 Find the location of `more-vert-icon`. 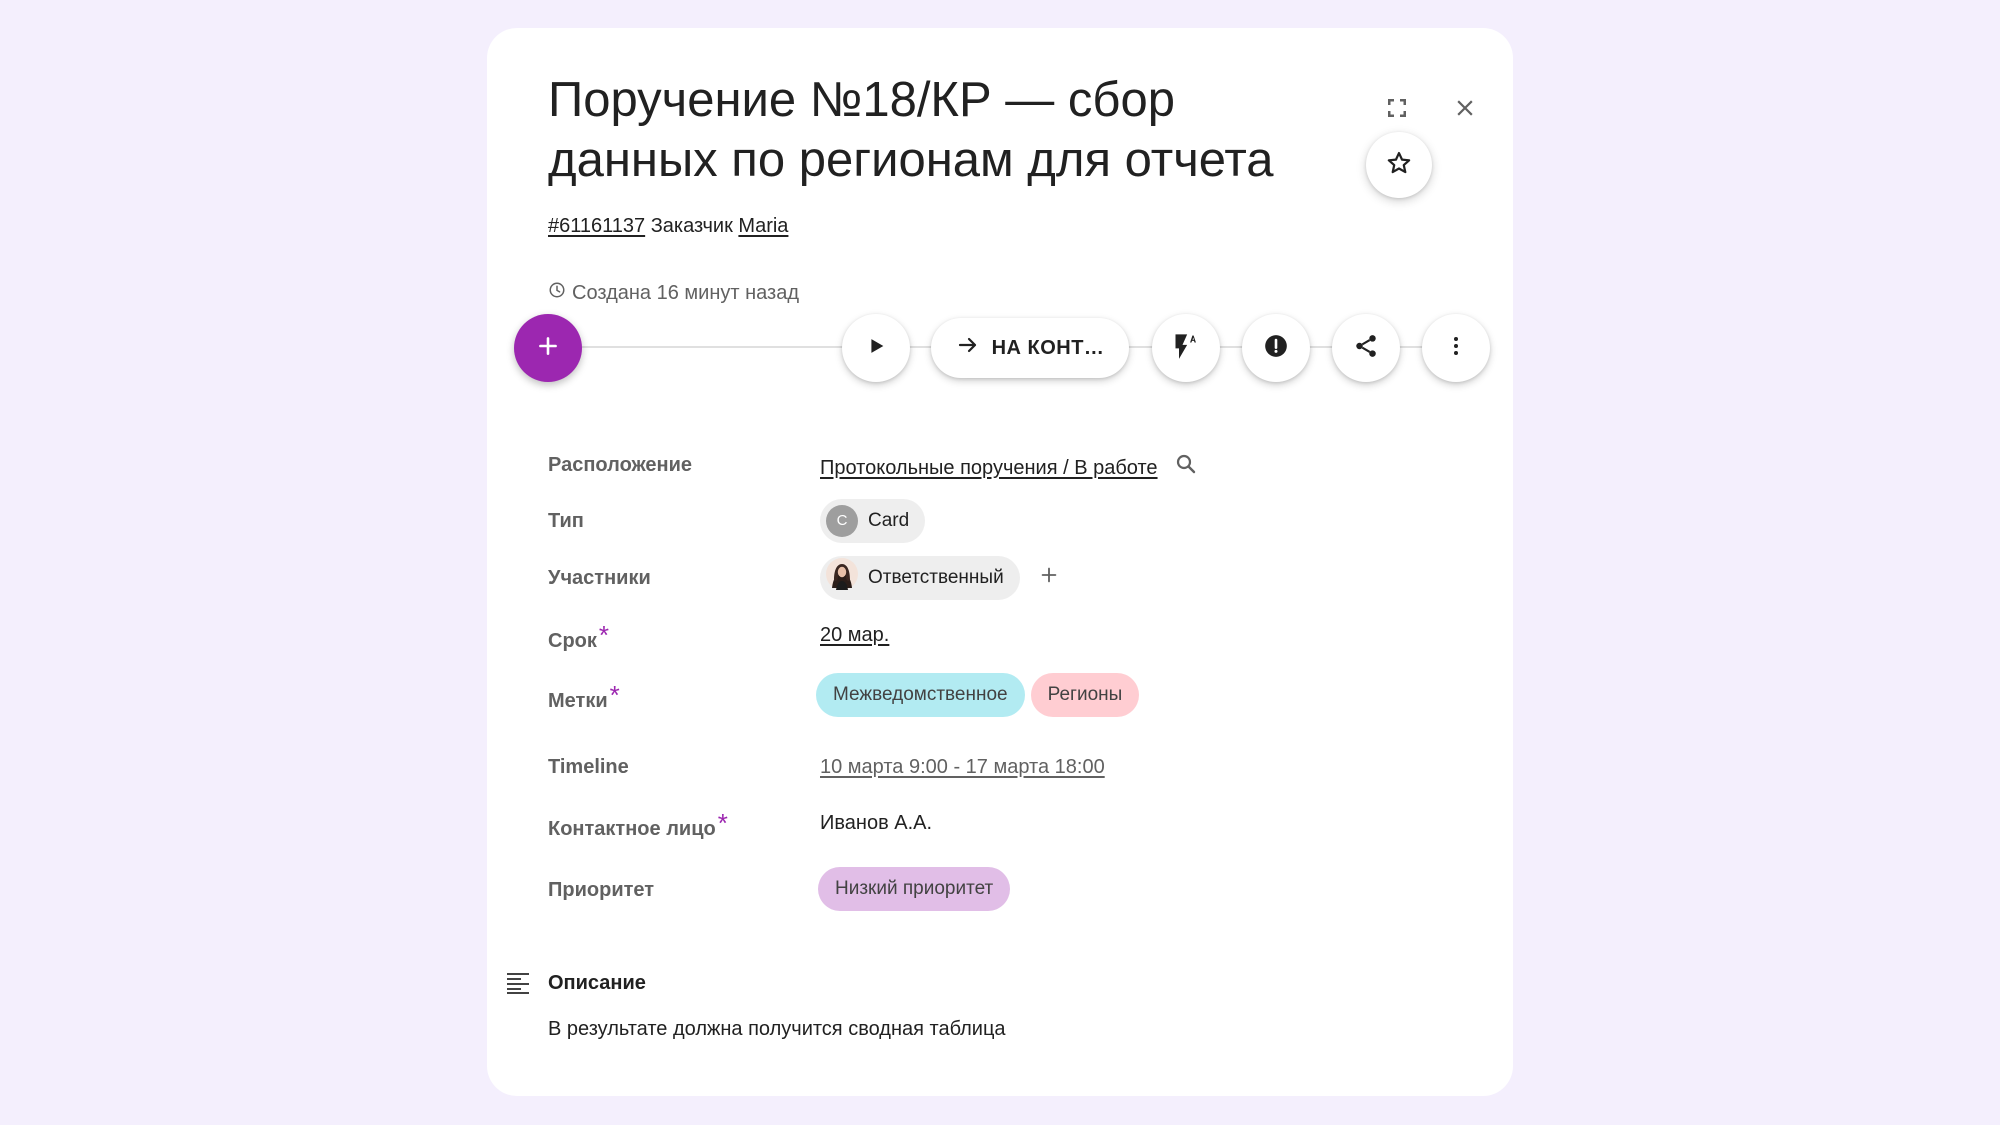

more-vert-icon is located at coordinates (1456, 348).